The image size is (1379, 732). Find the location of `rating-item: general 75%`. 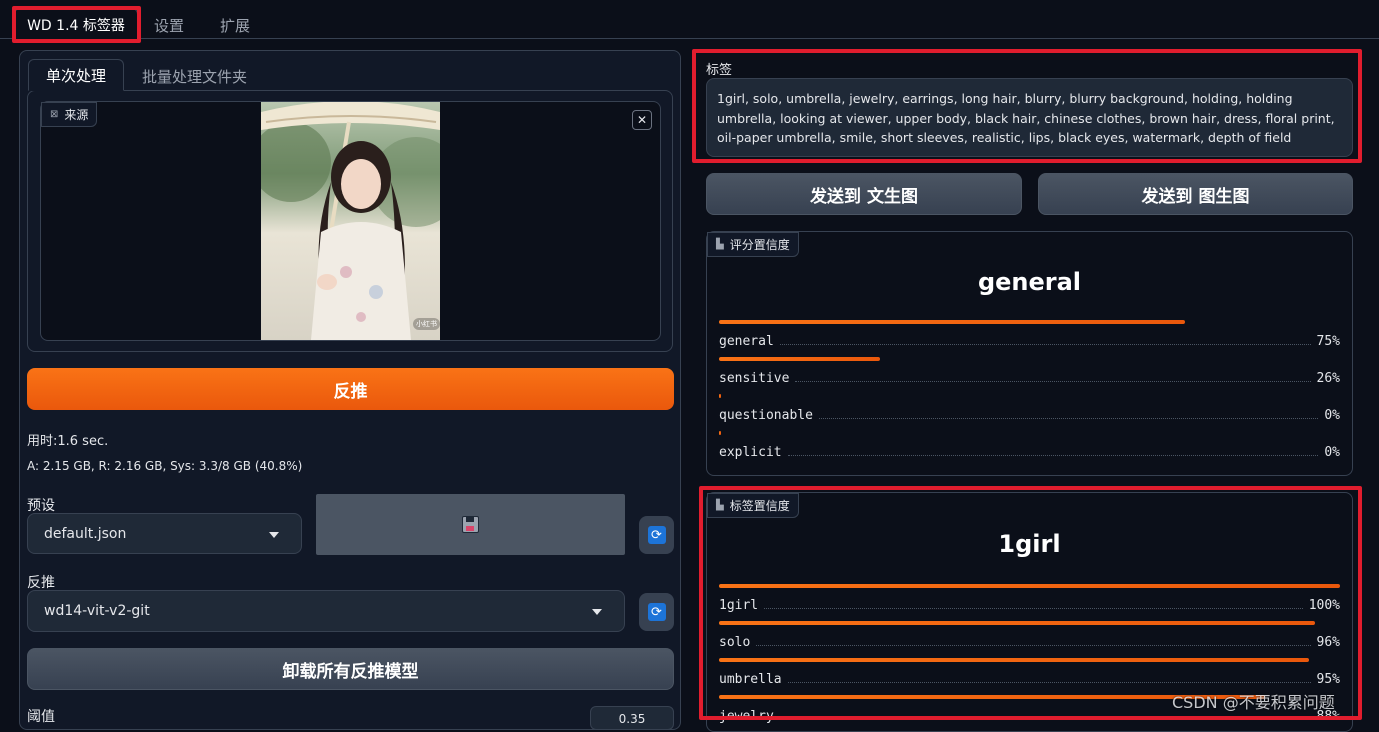

rating-item: general 75% is located at coordinates (1029, 334).